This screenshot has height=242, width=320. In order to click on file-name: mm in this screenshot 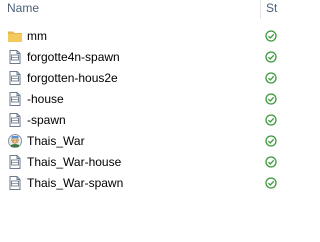, I will do `click(37, 36)`.